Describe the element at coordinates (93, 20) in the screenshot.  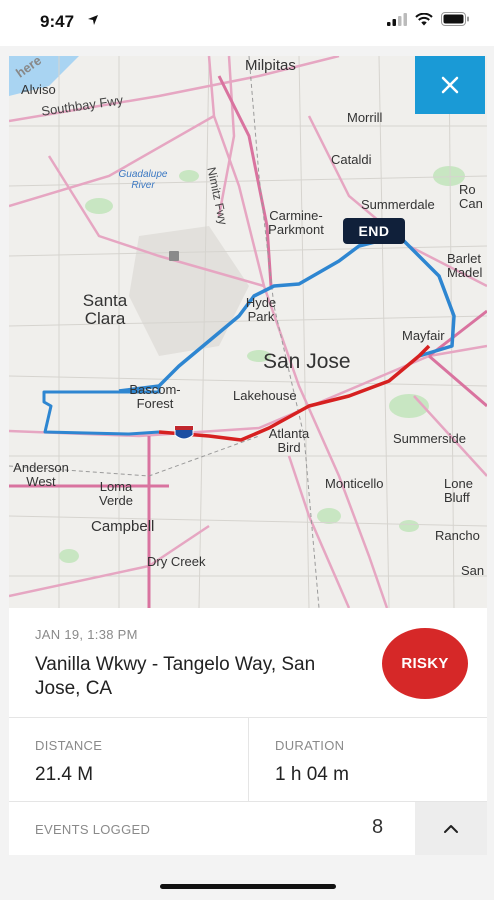
I see `location-arrow-icon` at that location.